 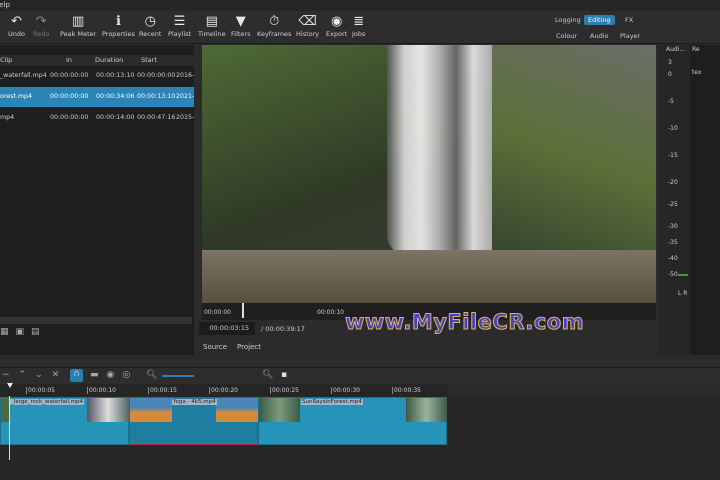 What do you see at coordinates (673, 258) in the screenshot?
I see `meter-scale-label: -40` at bounding box center [673, 258].